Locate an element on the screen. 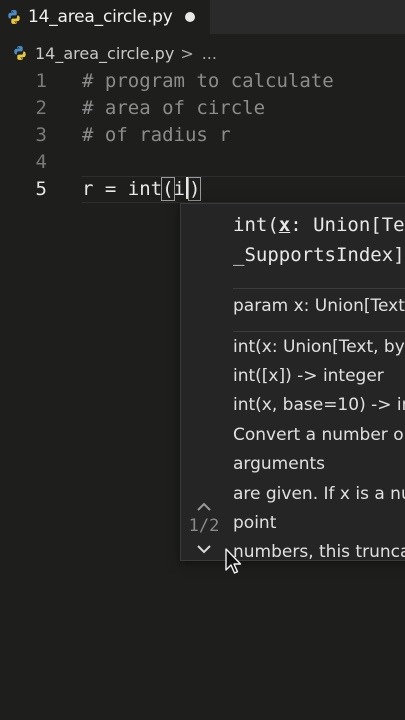 This screenshot has height=720, width=405. code-line-5: 5 r = int(i) is located at coordinates (202, 189).